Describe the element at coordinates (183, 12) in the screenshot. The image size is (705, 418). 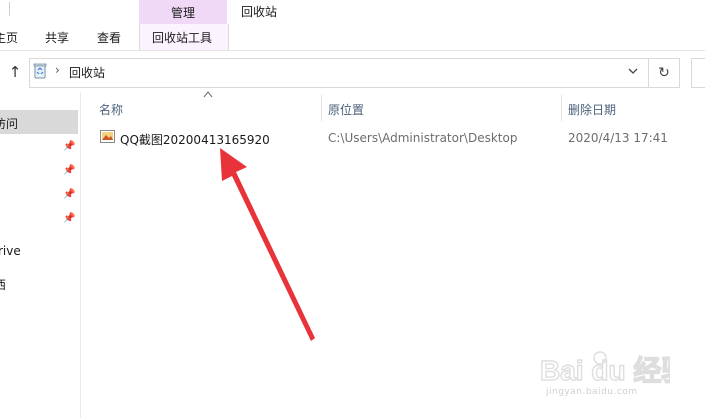
I see `context-tab-header-manage: 管理` at that location.